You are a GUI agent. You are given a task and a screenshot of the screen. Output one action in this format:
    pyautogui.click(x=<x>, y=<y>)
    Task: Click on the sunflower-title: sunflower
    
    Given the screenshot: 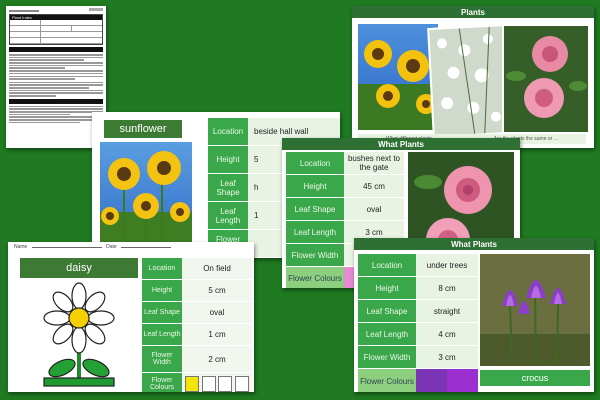 What is the action you would take?
    pyautogui.click(x=143, y=129)
    